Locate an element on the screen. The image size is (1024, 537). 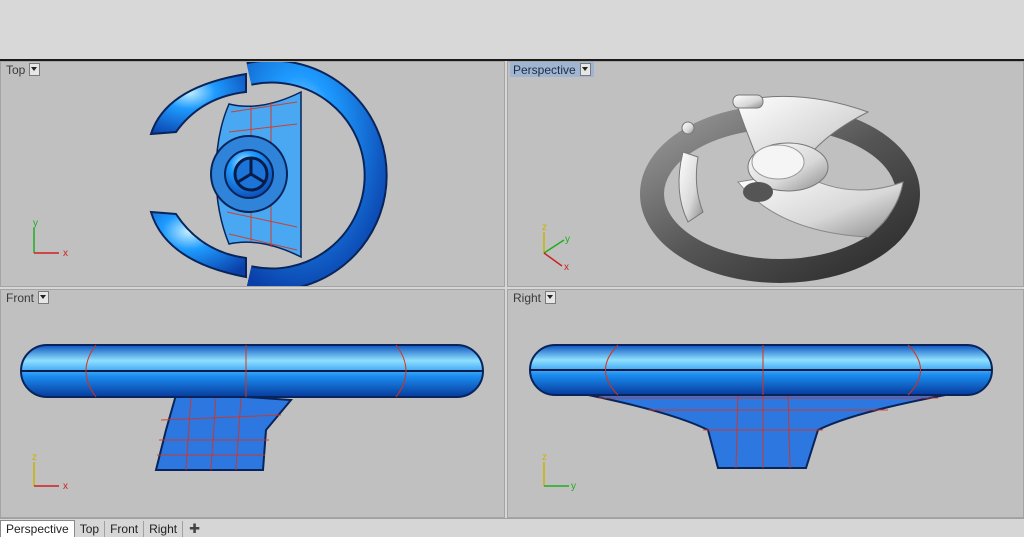
axis-indicator: y x is located at coordinates (50, 238).